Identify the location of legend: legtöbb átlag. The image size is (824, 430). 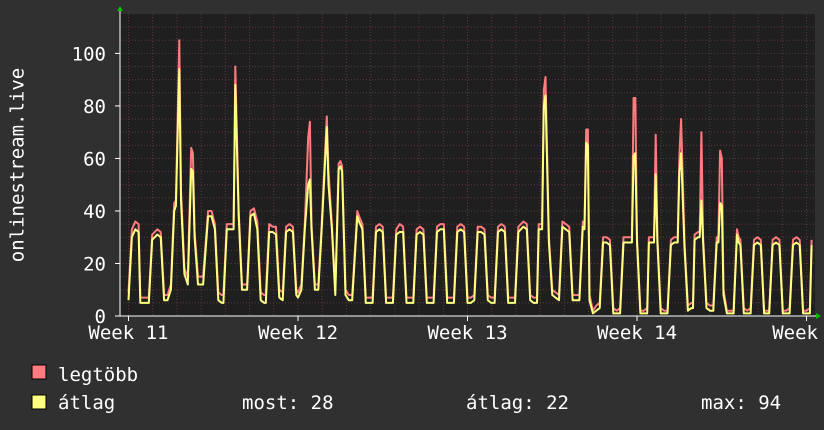
(84, 389).